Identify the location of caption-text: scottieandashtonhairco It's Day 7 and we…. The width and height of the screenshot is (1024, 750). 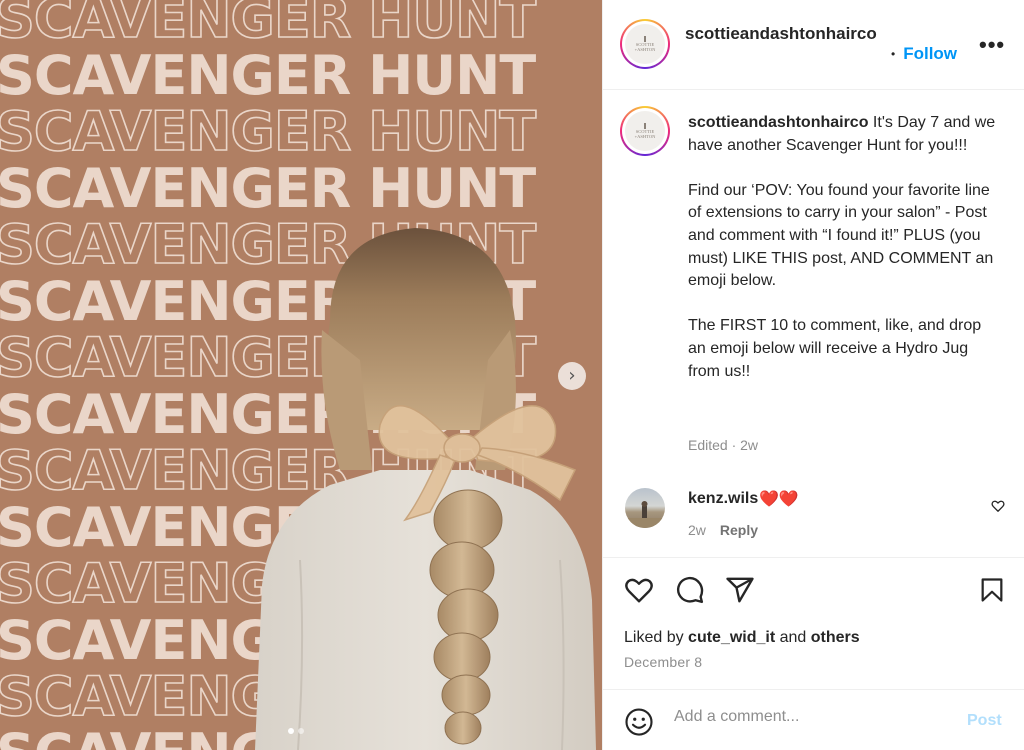
(843, 247).